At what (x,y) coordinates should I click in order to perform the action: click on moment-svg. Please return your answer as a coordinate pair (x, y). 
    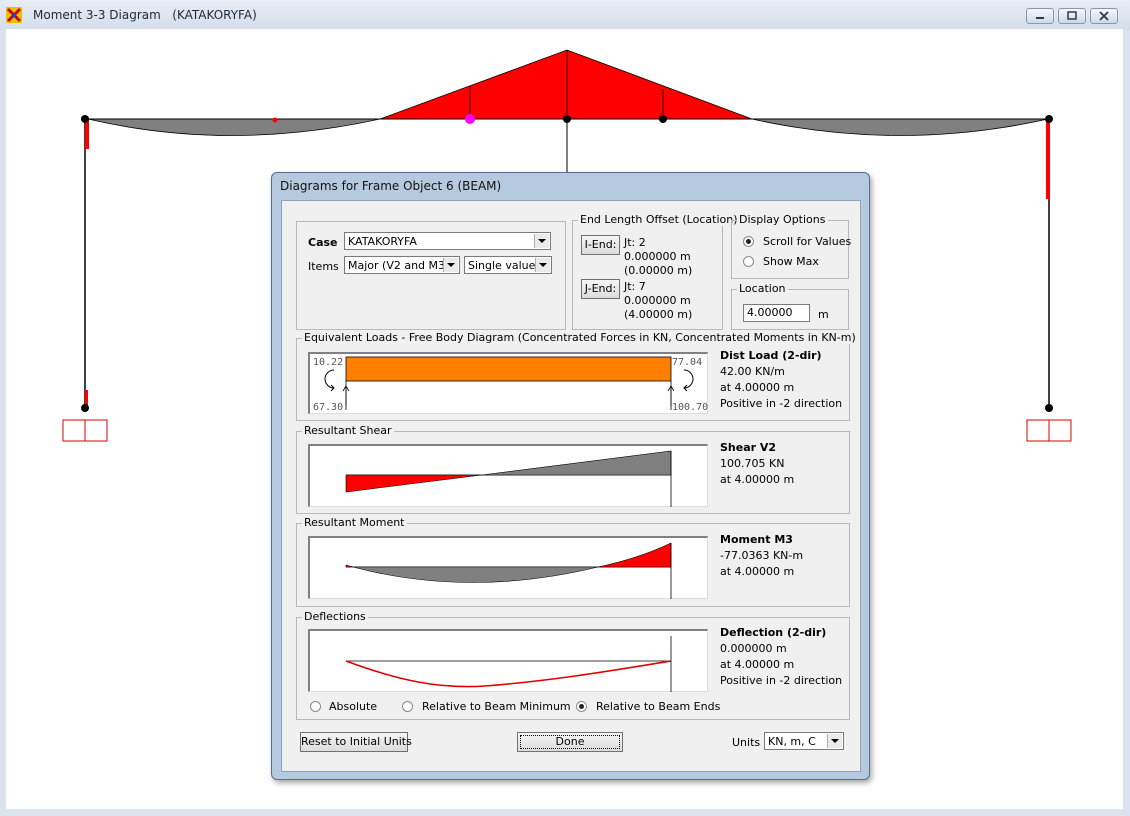
    Looking at the image, I should click on (508, 570).